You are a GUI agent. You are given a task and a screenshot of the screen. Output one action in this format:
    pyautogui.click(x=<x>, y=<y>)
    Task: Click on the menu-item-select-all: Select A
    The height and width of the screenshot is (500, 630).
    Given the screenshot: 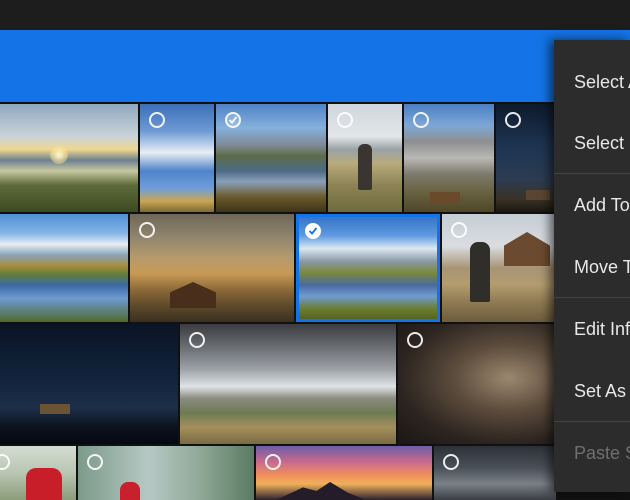 What is the action you would take?
    pyautogui.click(x=602, y=82)
    